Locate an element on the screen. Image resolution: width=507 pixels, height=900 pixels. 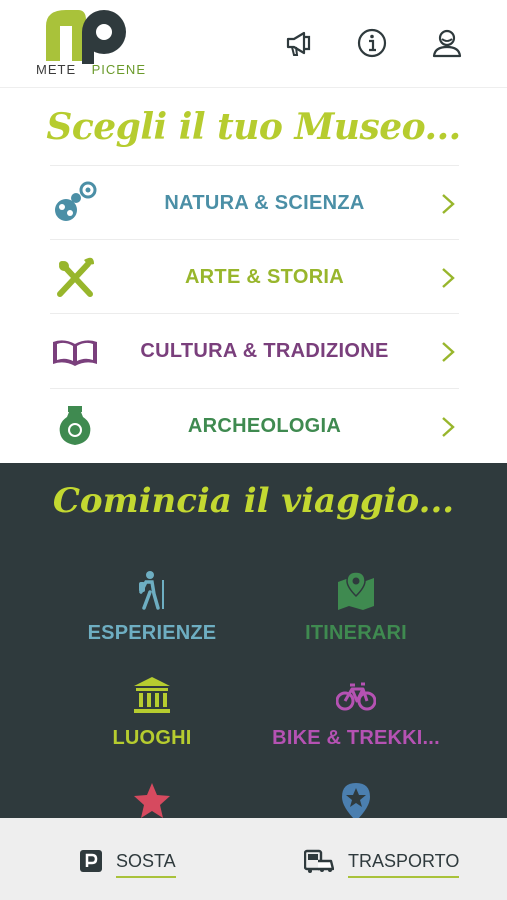
info-icon is located at coordinates (372, 43).